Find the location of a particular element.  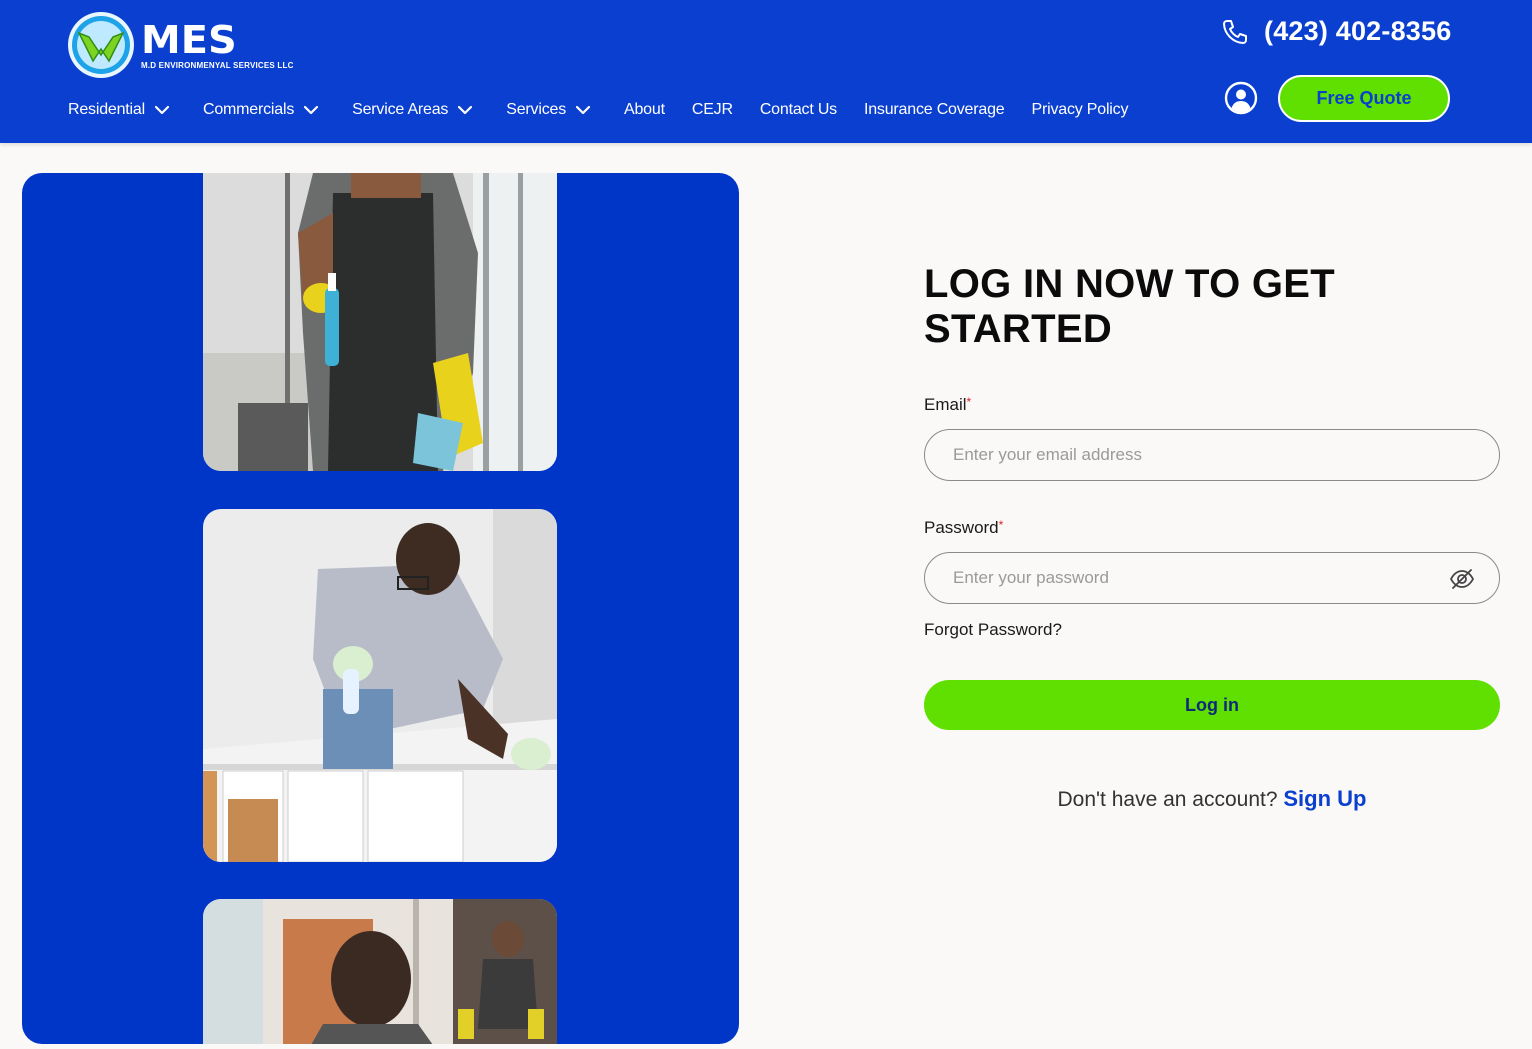

nav-item-label: Commercials is located at coordinates (248, 109).